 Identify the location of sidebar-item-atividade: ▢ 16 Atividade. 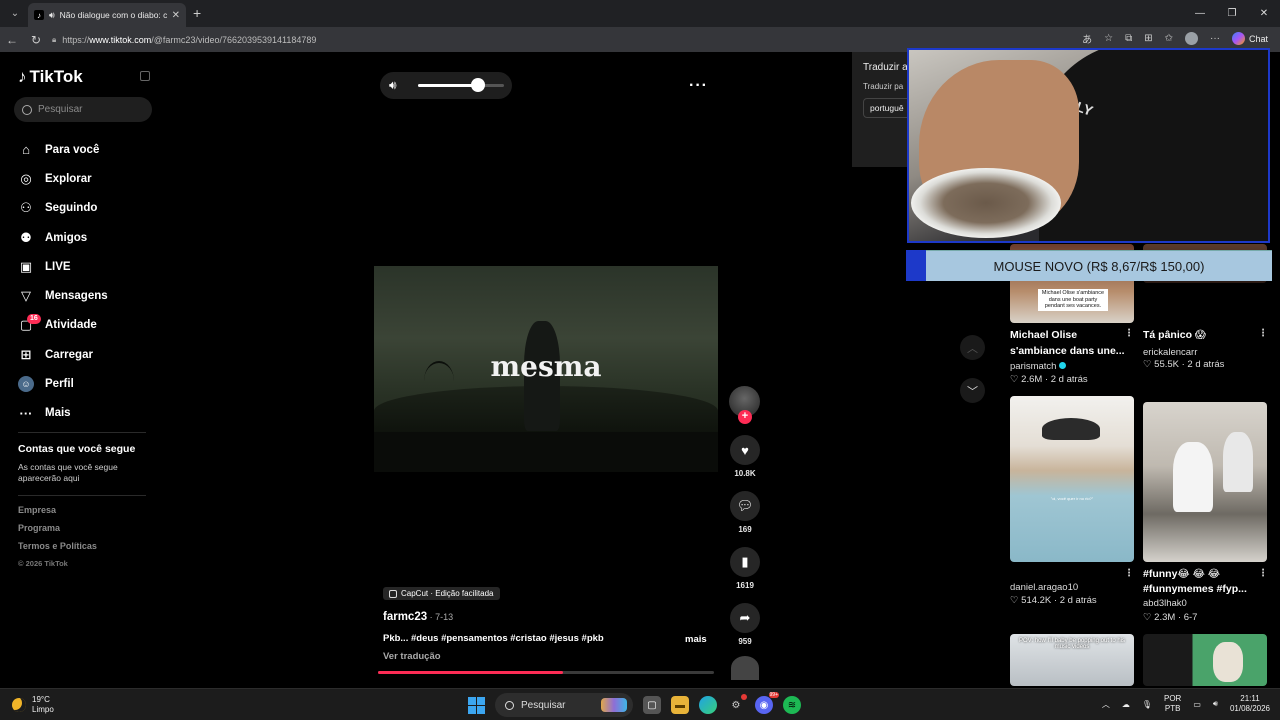
(63, 325).